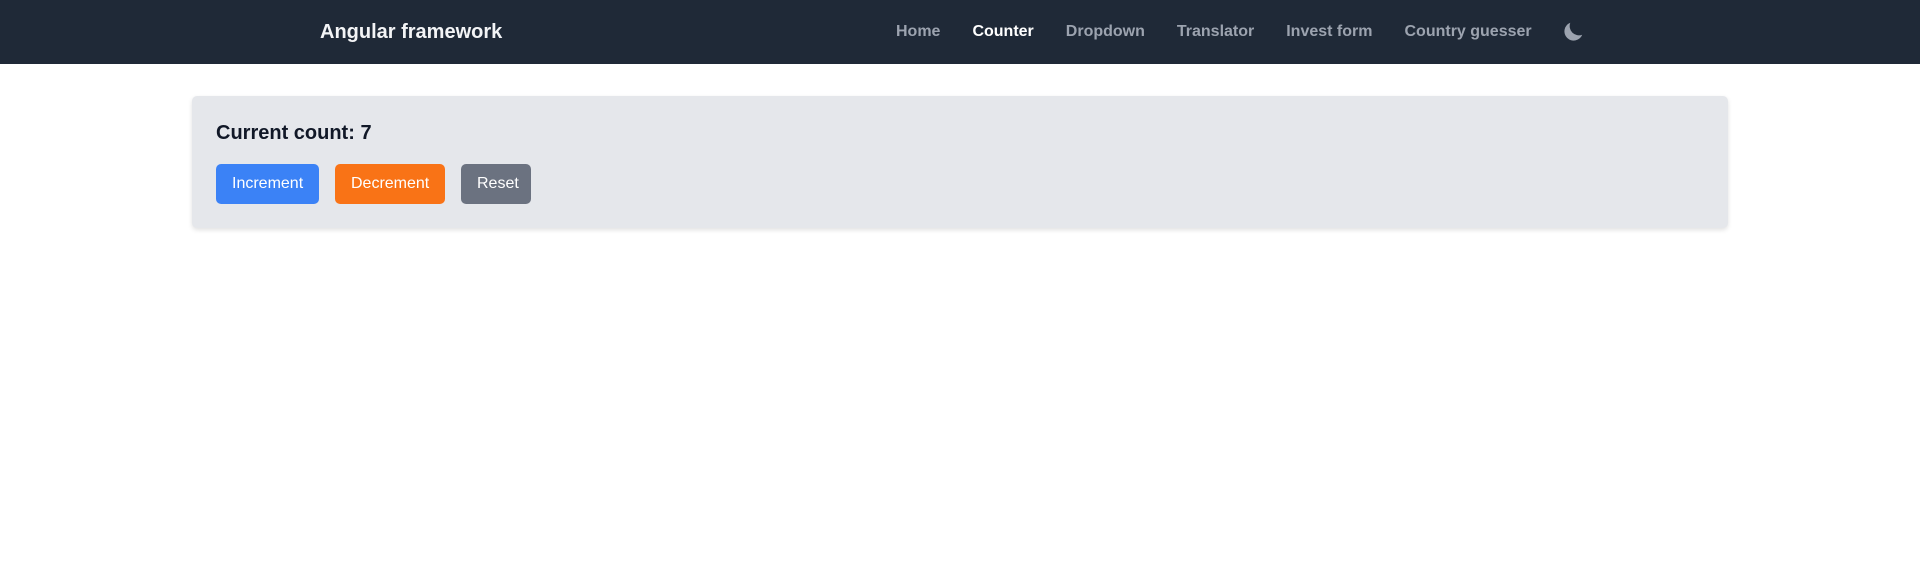 This screenshot has width=1920, height=584. Describe the element at coordinates (1002, 32) in the screenshot. I see `nav-link-counter: Counter` at that location.